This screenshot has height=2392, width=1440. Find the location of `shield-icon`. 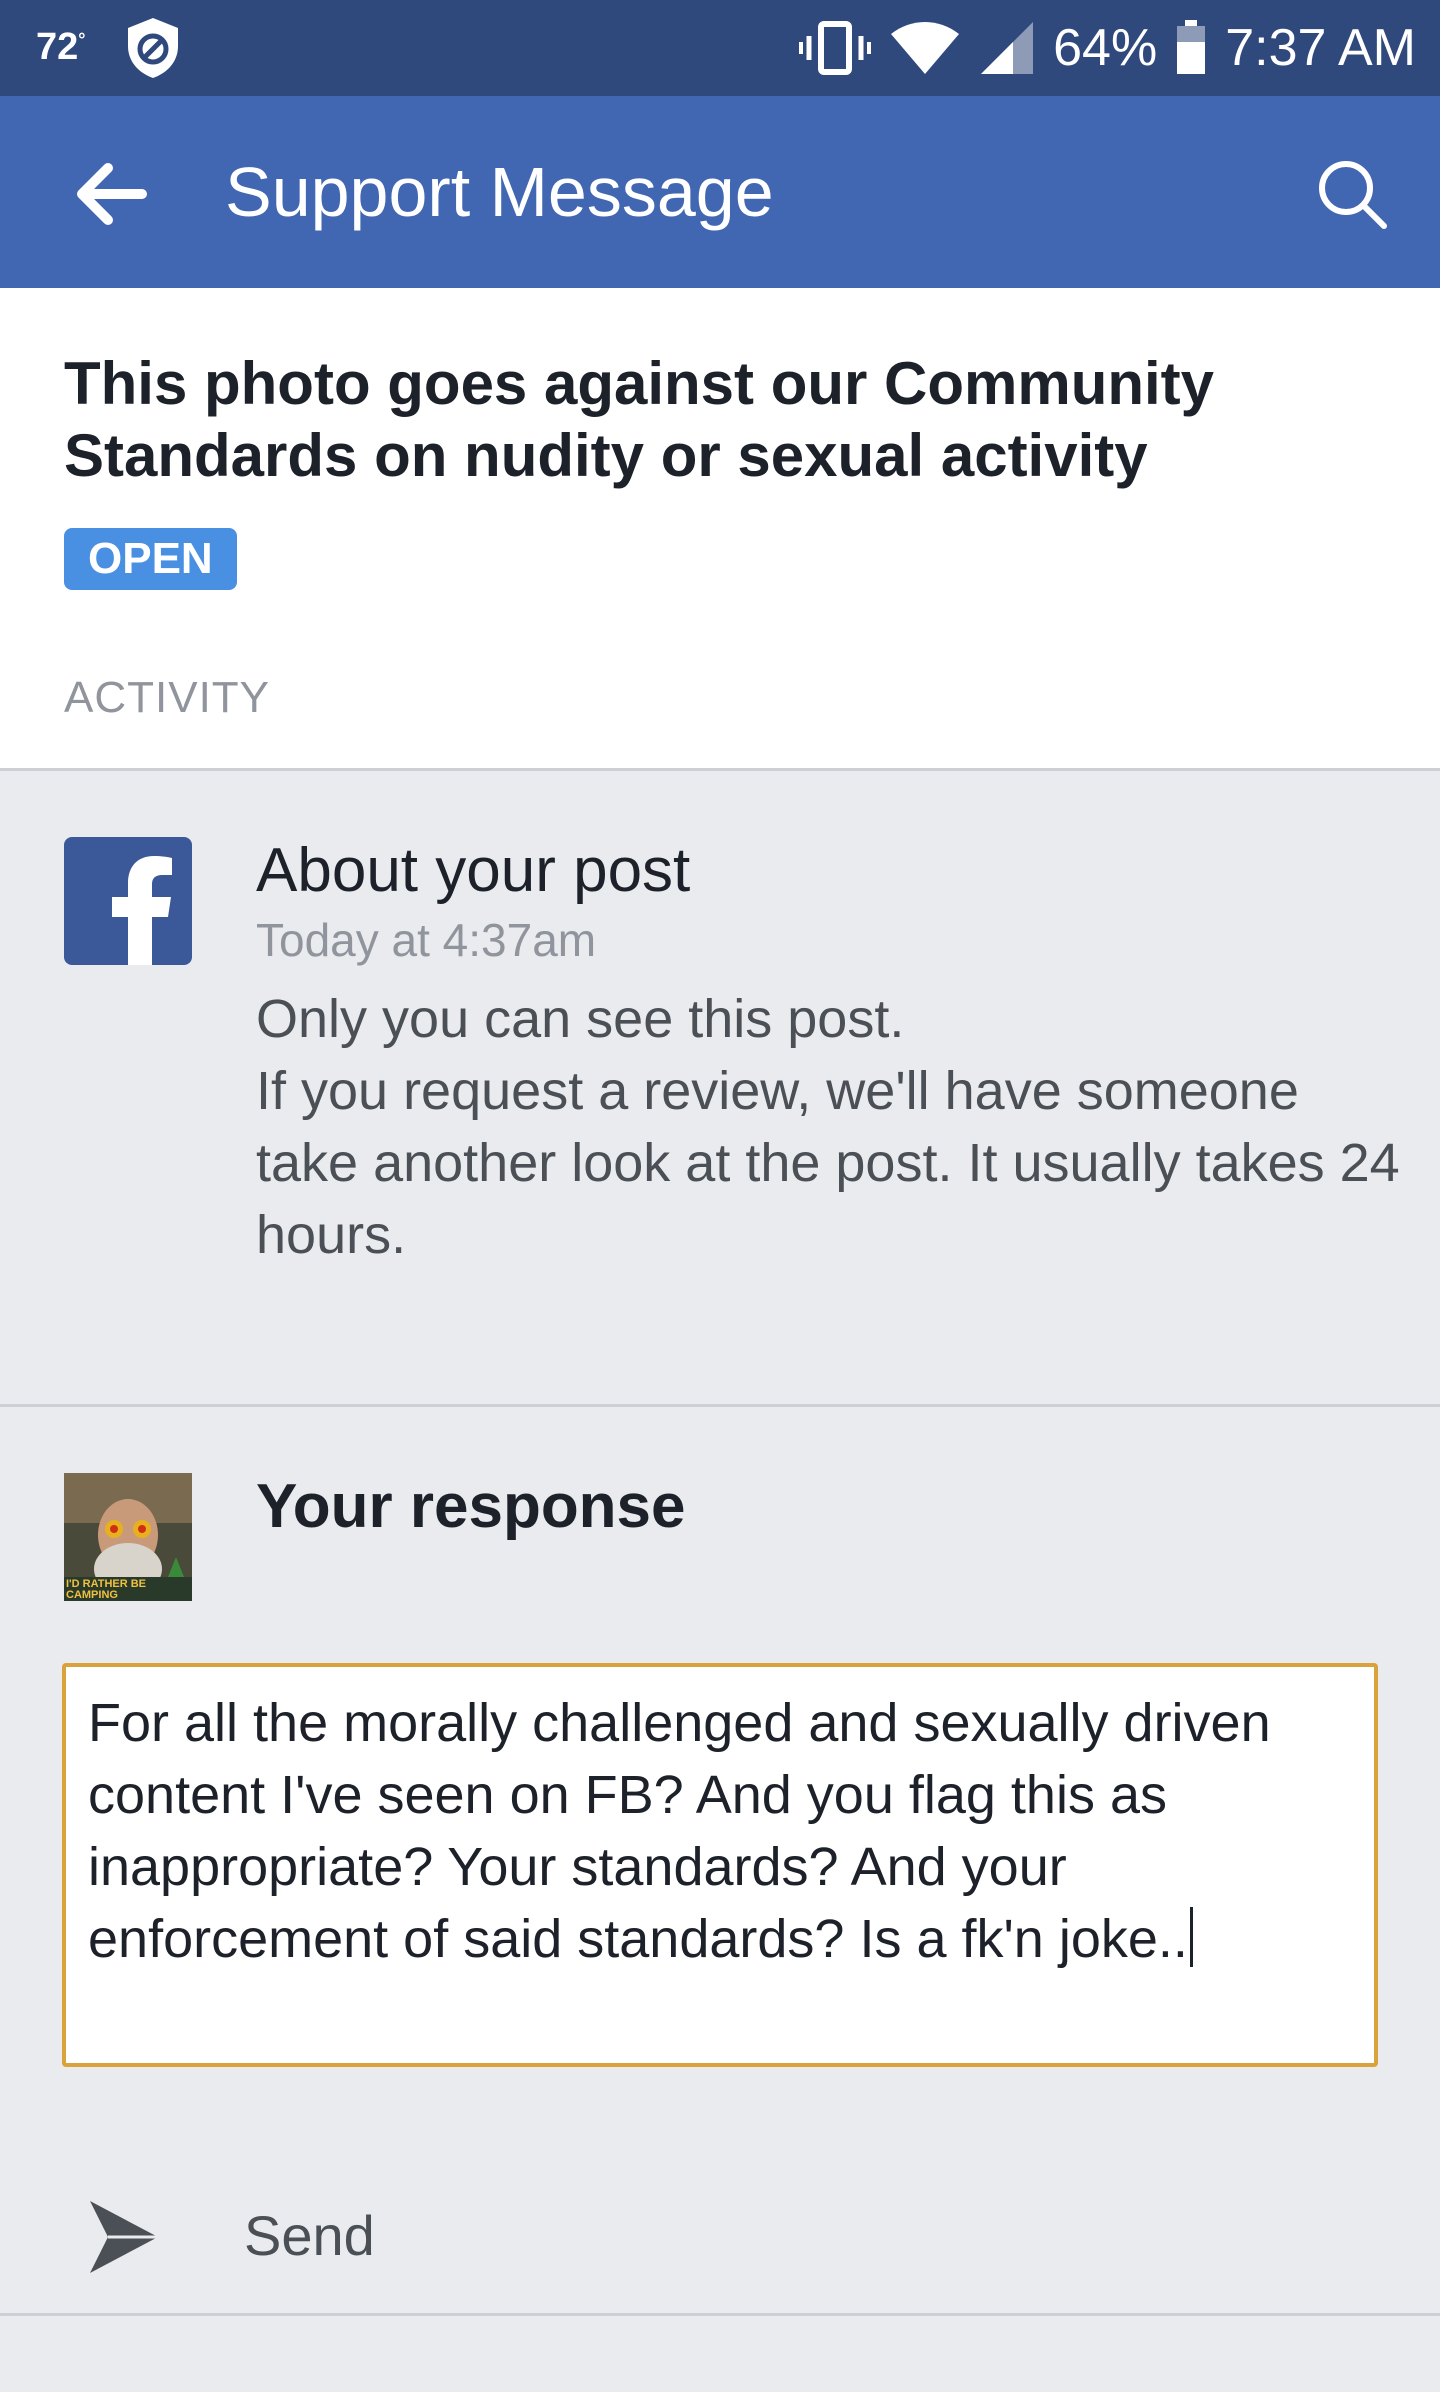

shield-icon is located at coordinates (153, 48).